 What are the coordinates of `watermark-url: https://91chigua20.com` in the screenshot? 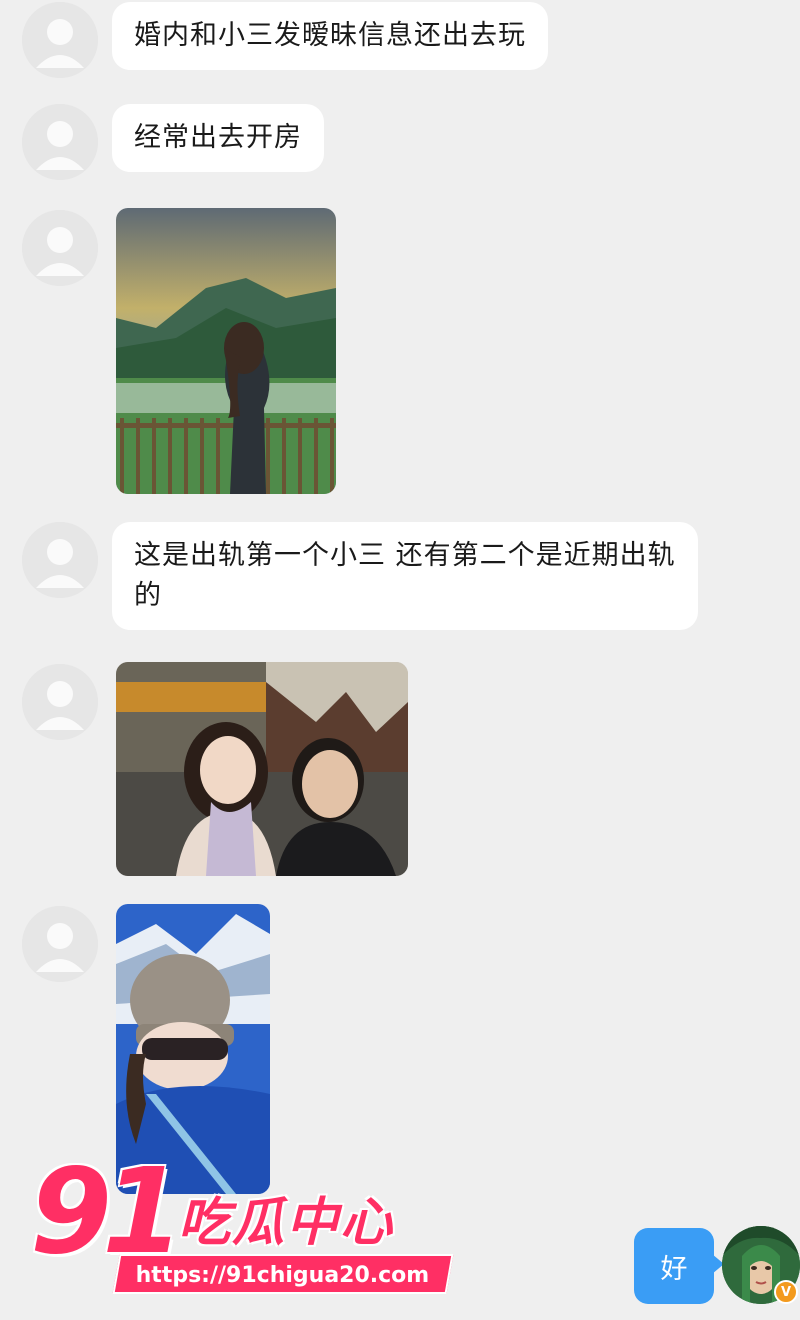 It's located at (282, 1275).